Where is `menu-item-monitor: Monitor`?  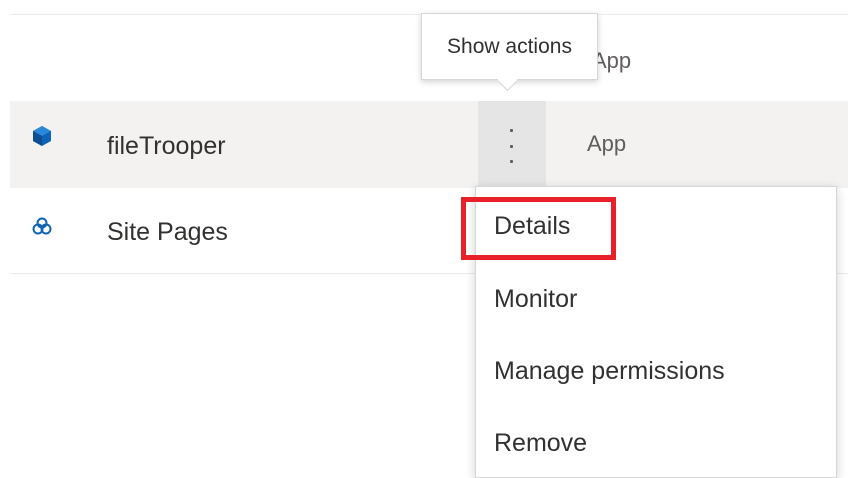
menu-item-monitor: Monitor is located at coordinates (535, 299).